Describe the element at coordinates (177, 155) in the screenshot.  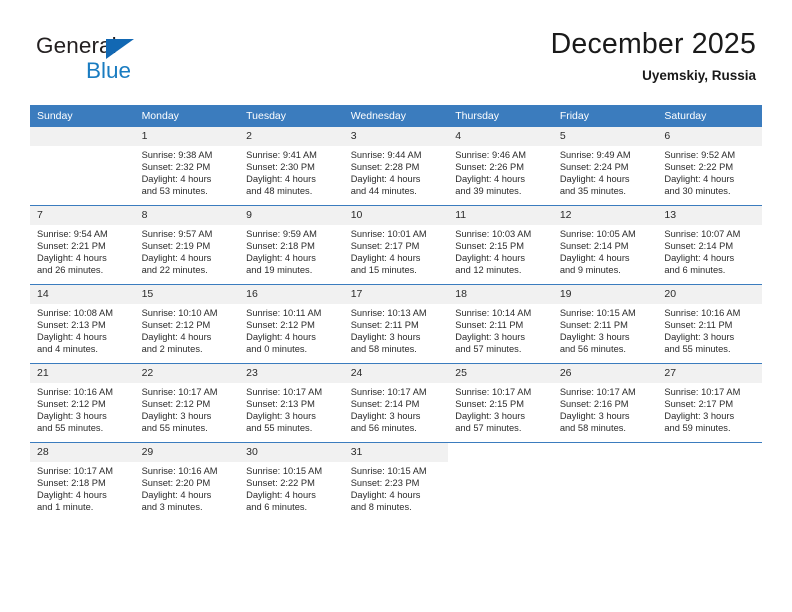
I see `sunrise-text: Sunrise: 9:38 AM` at that location.